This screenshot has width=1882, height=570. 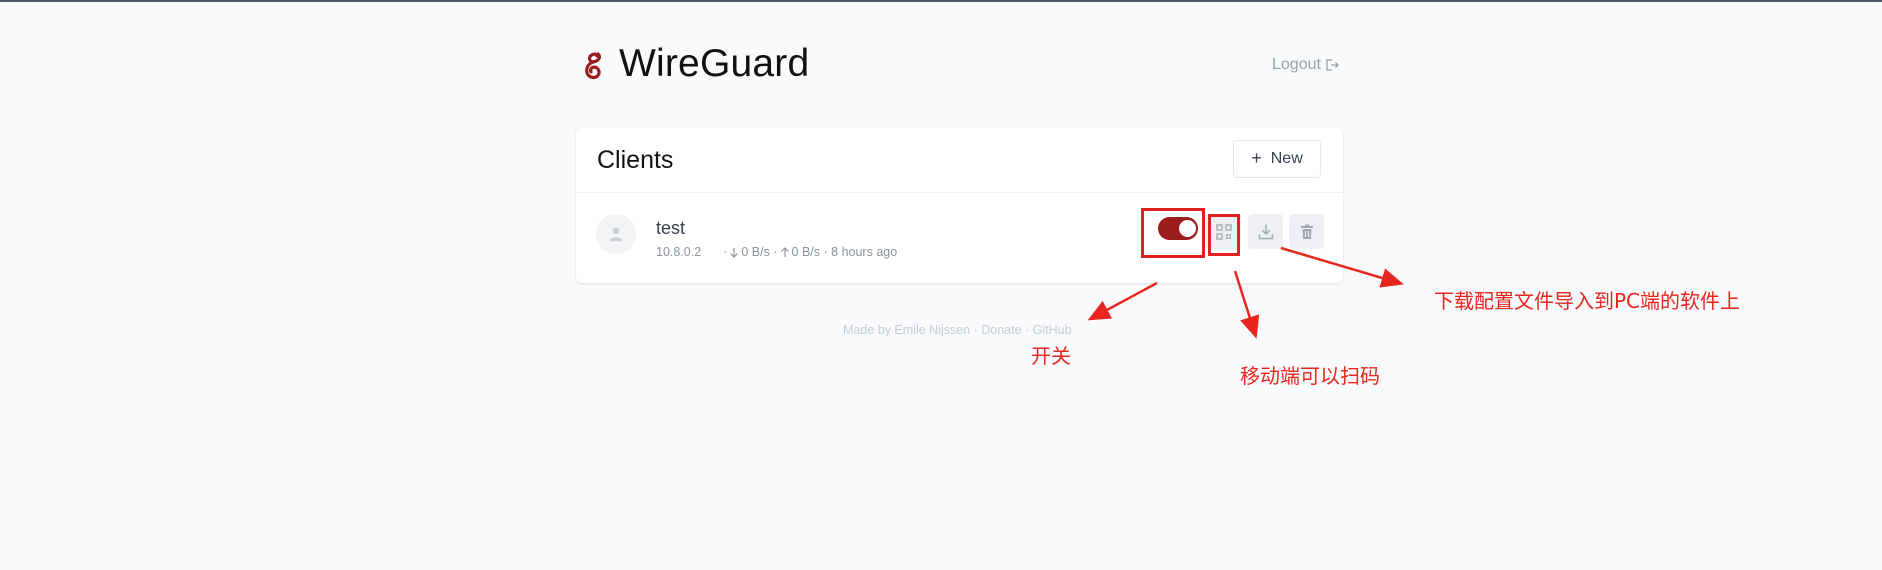 I want to click on delete-client-button, so click(x=1306, y=231).